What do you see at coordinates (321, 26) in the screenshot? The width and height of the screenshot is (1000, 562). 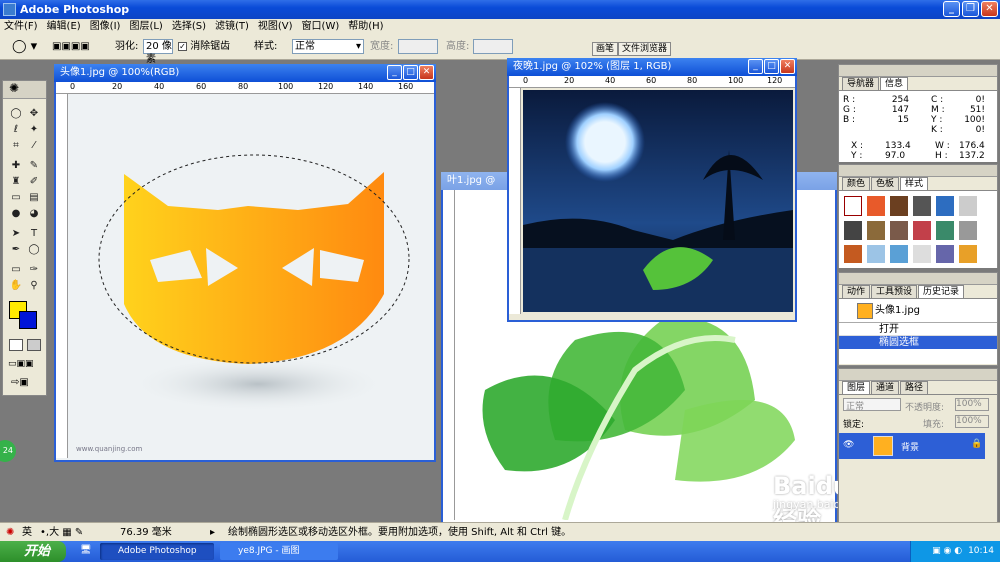 I see `menu-window: 窗口(W)` at bounding box center [321, 26].